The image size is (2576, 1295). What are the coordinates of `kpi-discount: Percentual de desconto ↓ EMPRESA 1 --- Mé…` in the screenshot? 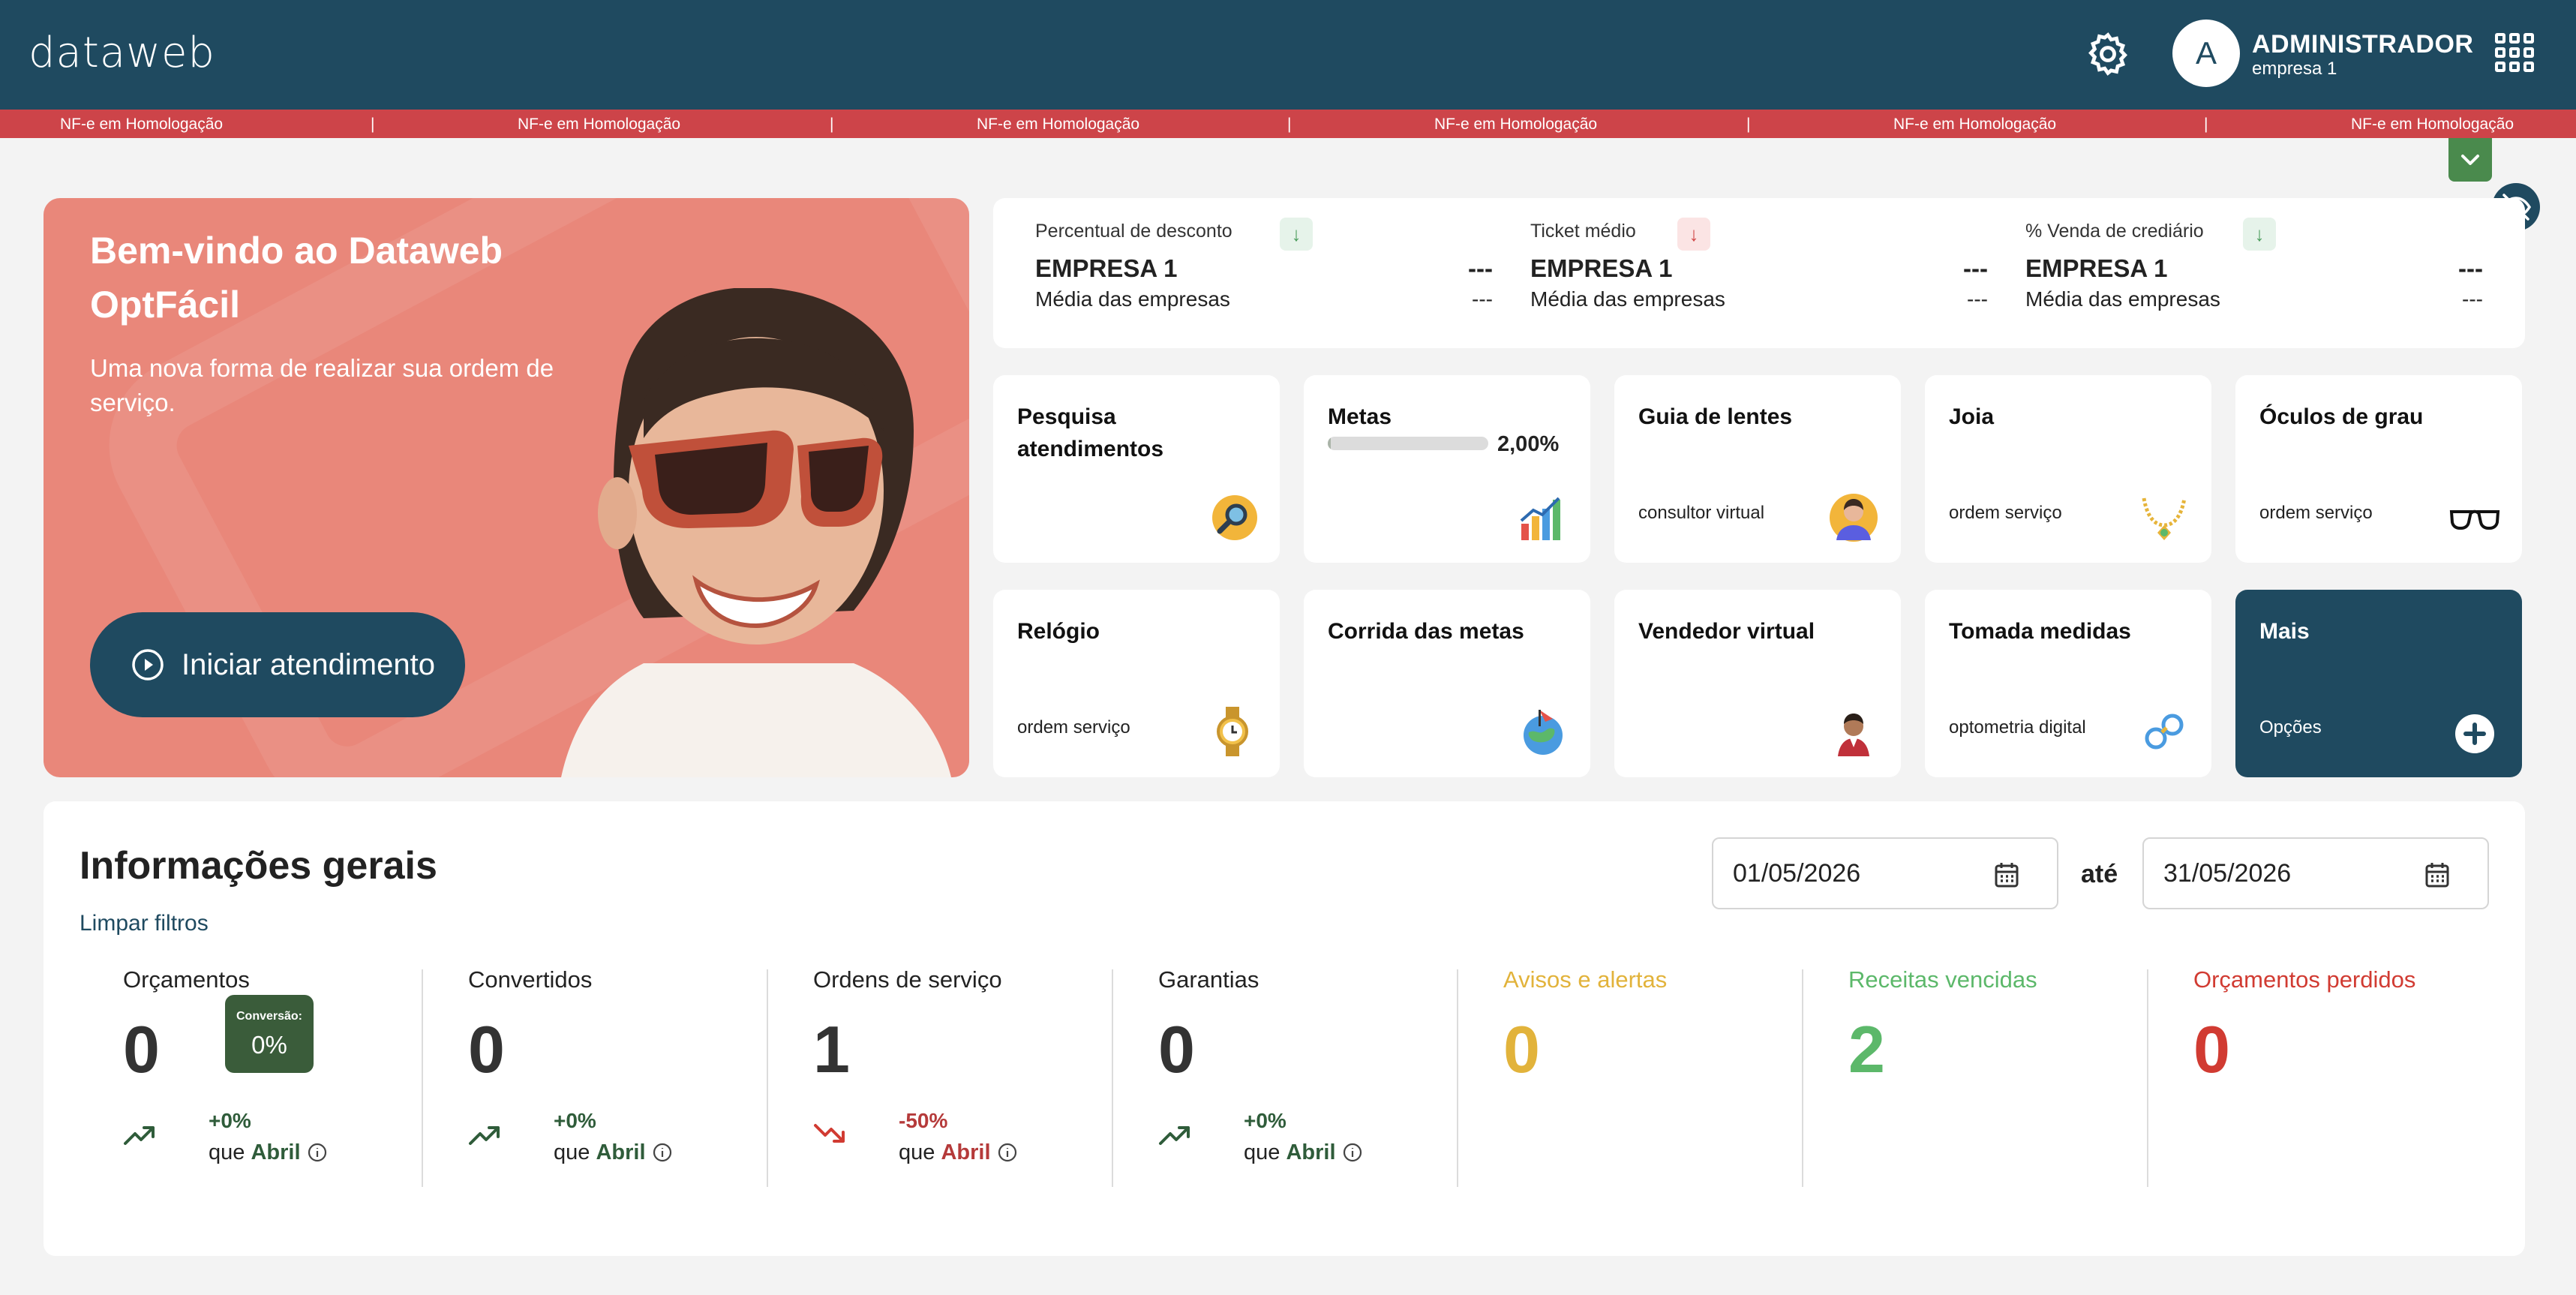 It's located at (1264, 269).